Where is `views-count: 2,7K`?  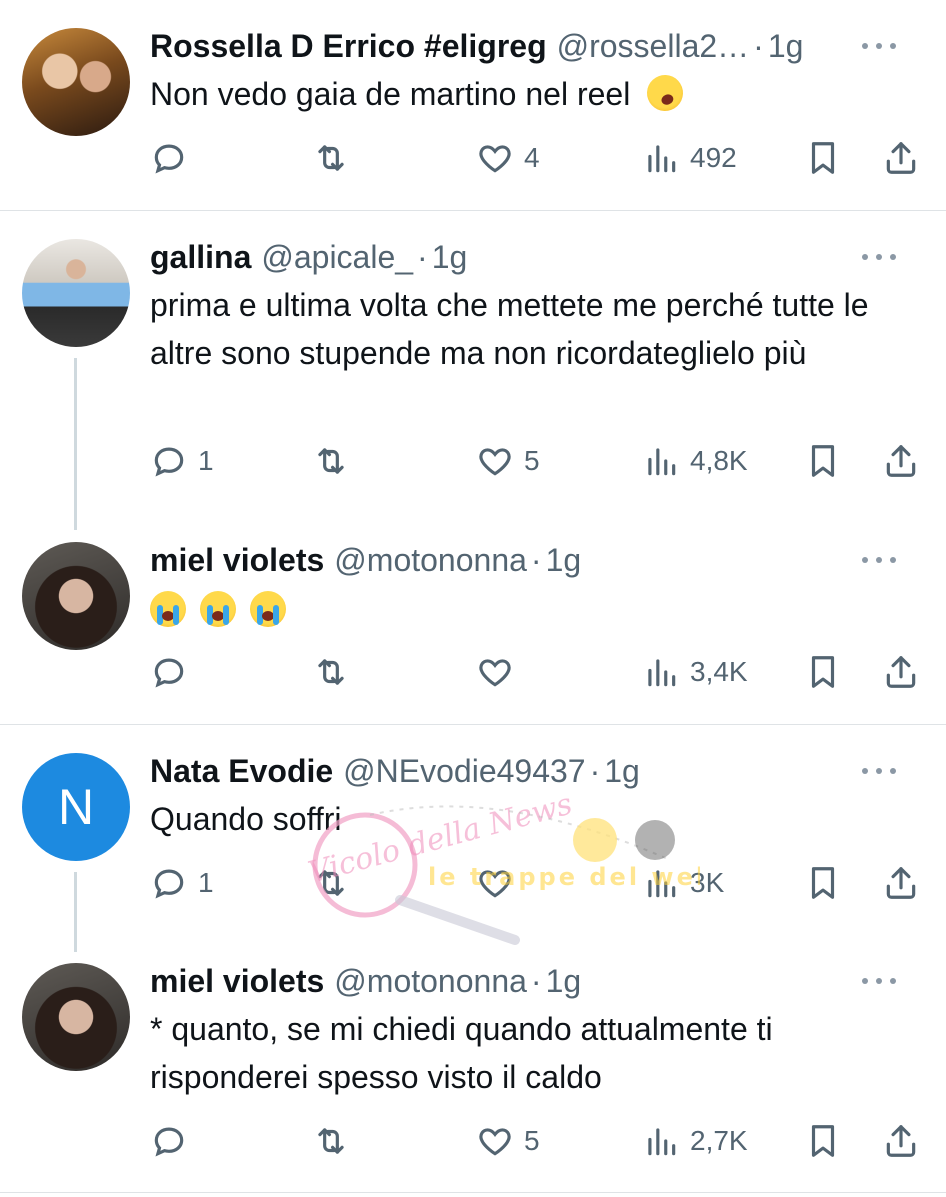
views-count: 2,7K is located at coordinates (719, 1140).